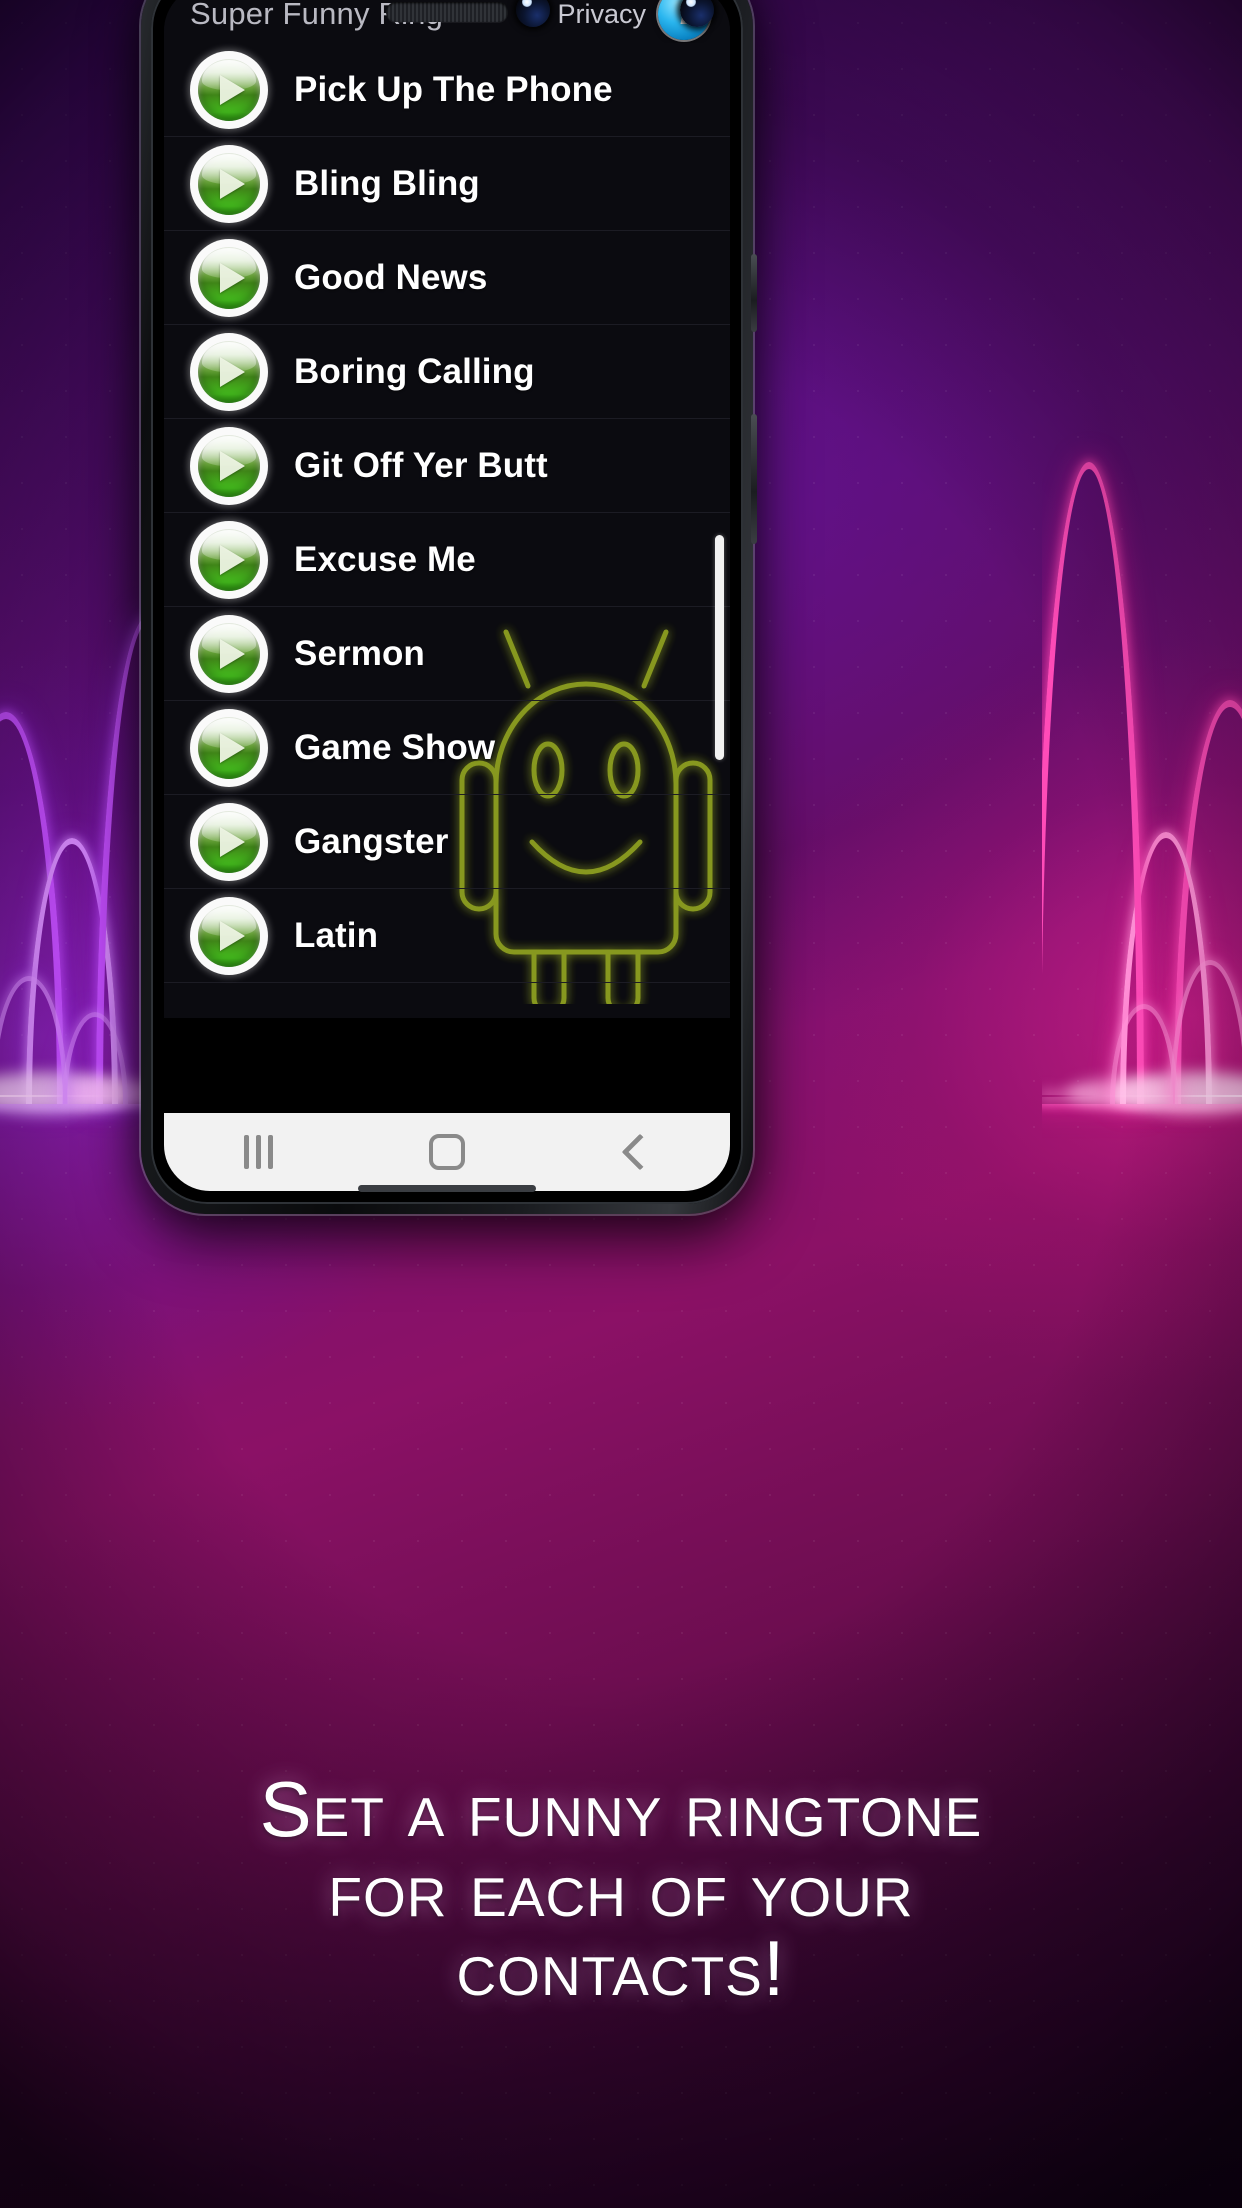 The height and width of the screenshot is (2208, 1242). I want to click on nav-back-button, so click(636, 1152).